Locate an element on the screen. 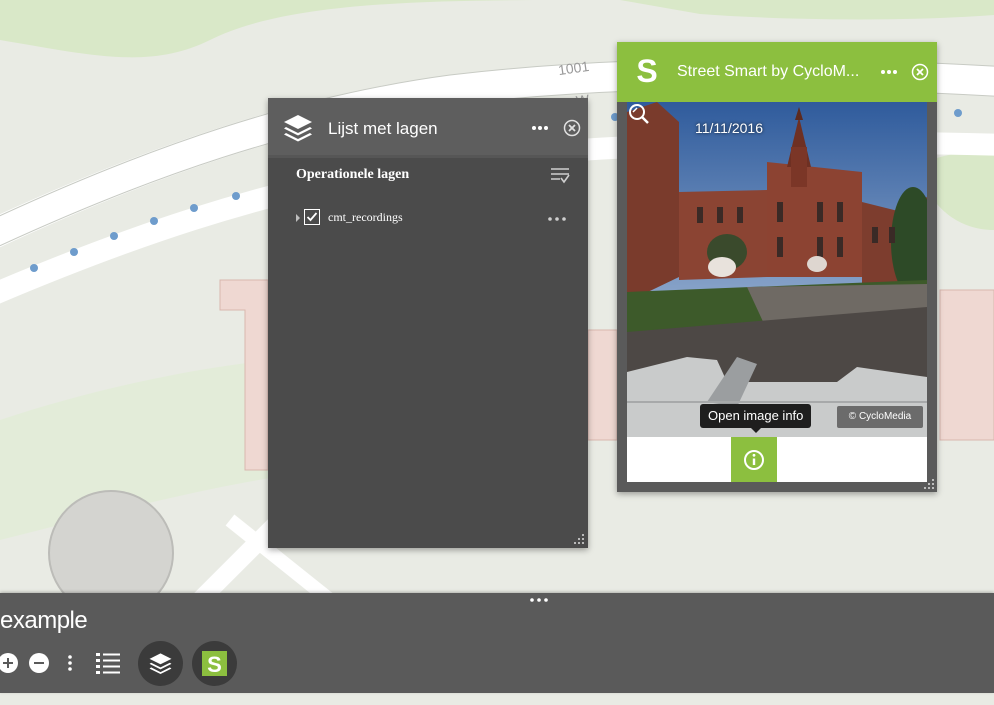 Image resolution: width=994 pixels, height=705 pixels. image-info-button is located at coordinates (754, 459).